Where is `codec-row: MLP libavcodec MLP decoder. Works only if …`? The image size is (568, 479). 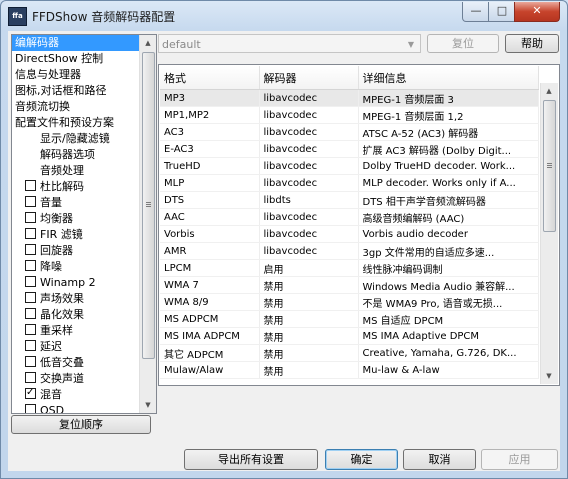 codec-row: MLP libavcodec MLP decoder. Works only if … is located at coordinates (349, 183).